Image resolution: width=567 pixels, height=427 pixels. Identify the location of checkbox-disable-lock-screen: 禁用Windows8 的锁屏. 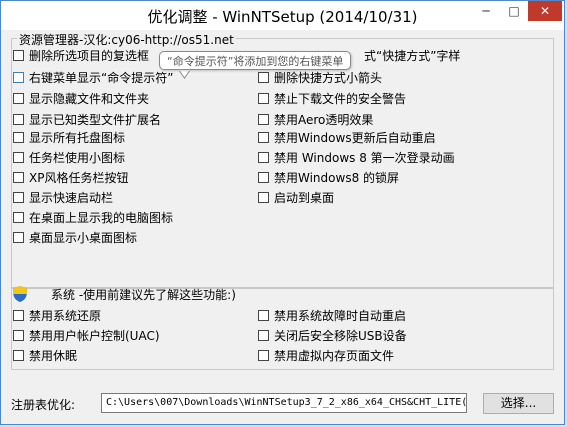
(328, 177).